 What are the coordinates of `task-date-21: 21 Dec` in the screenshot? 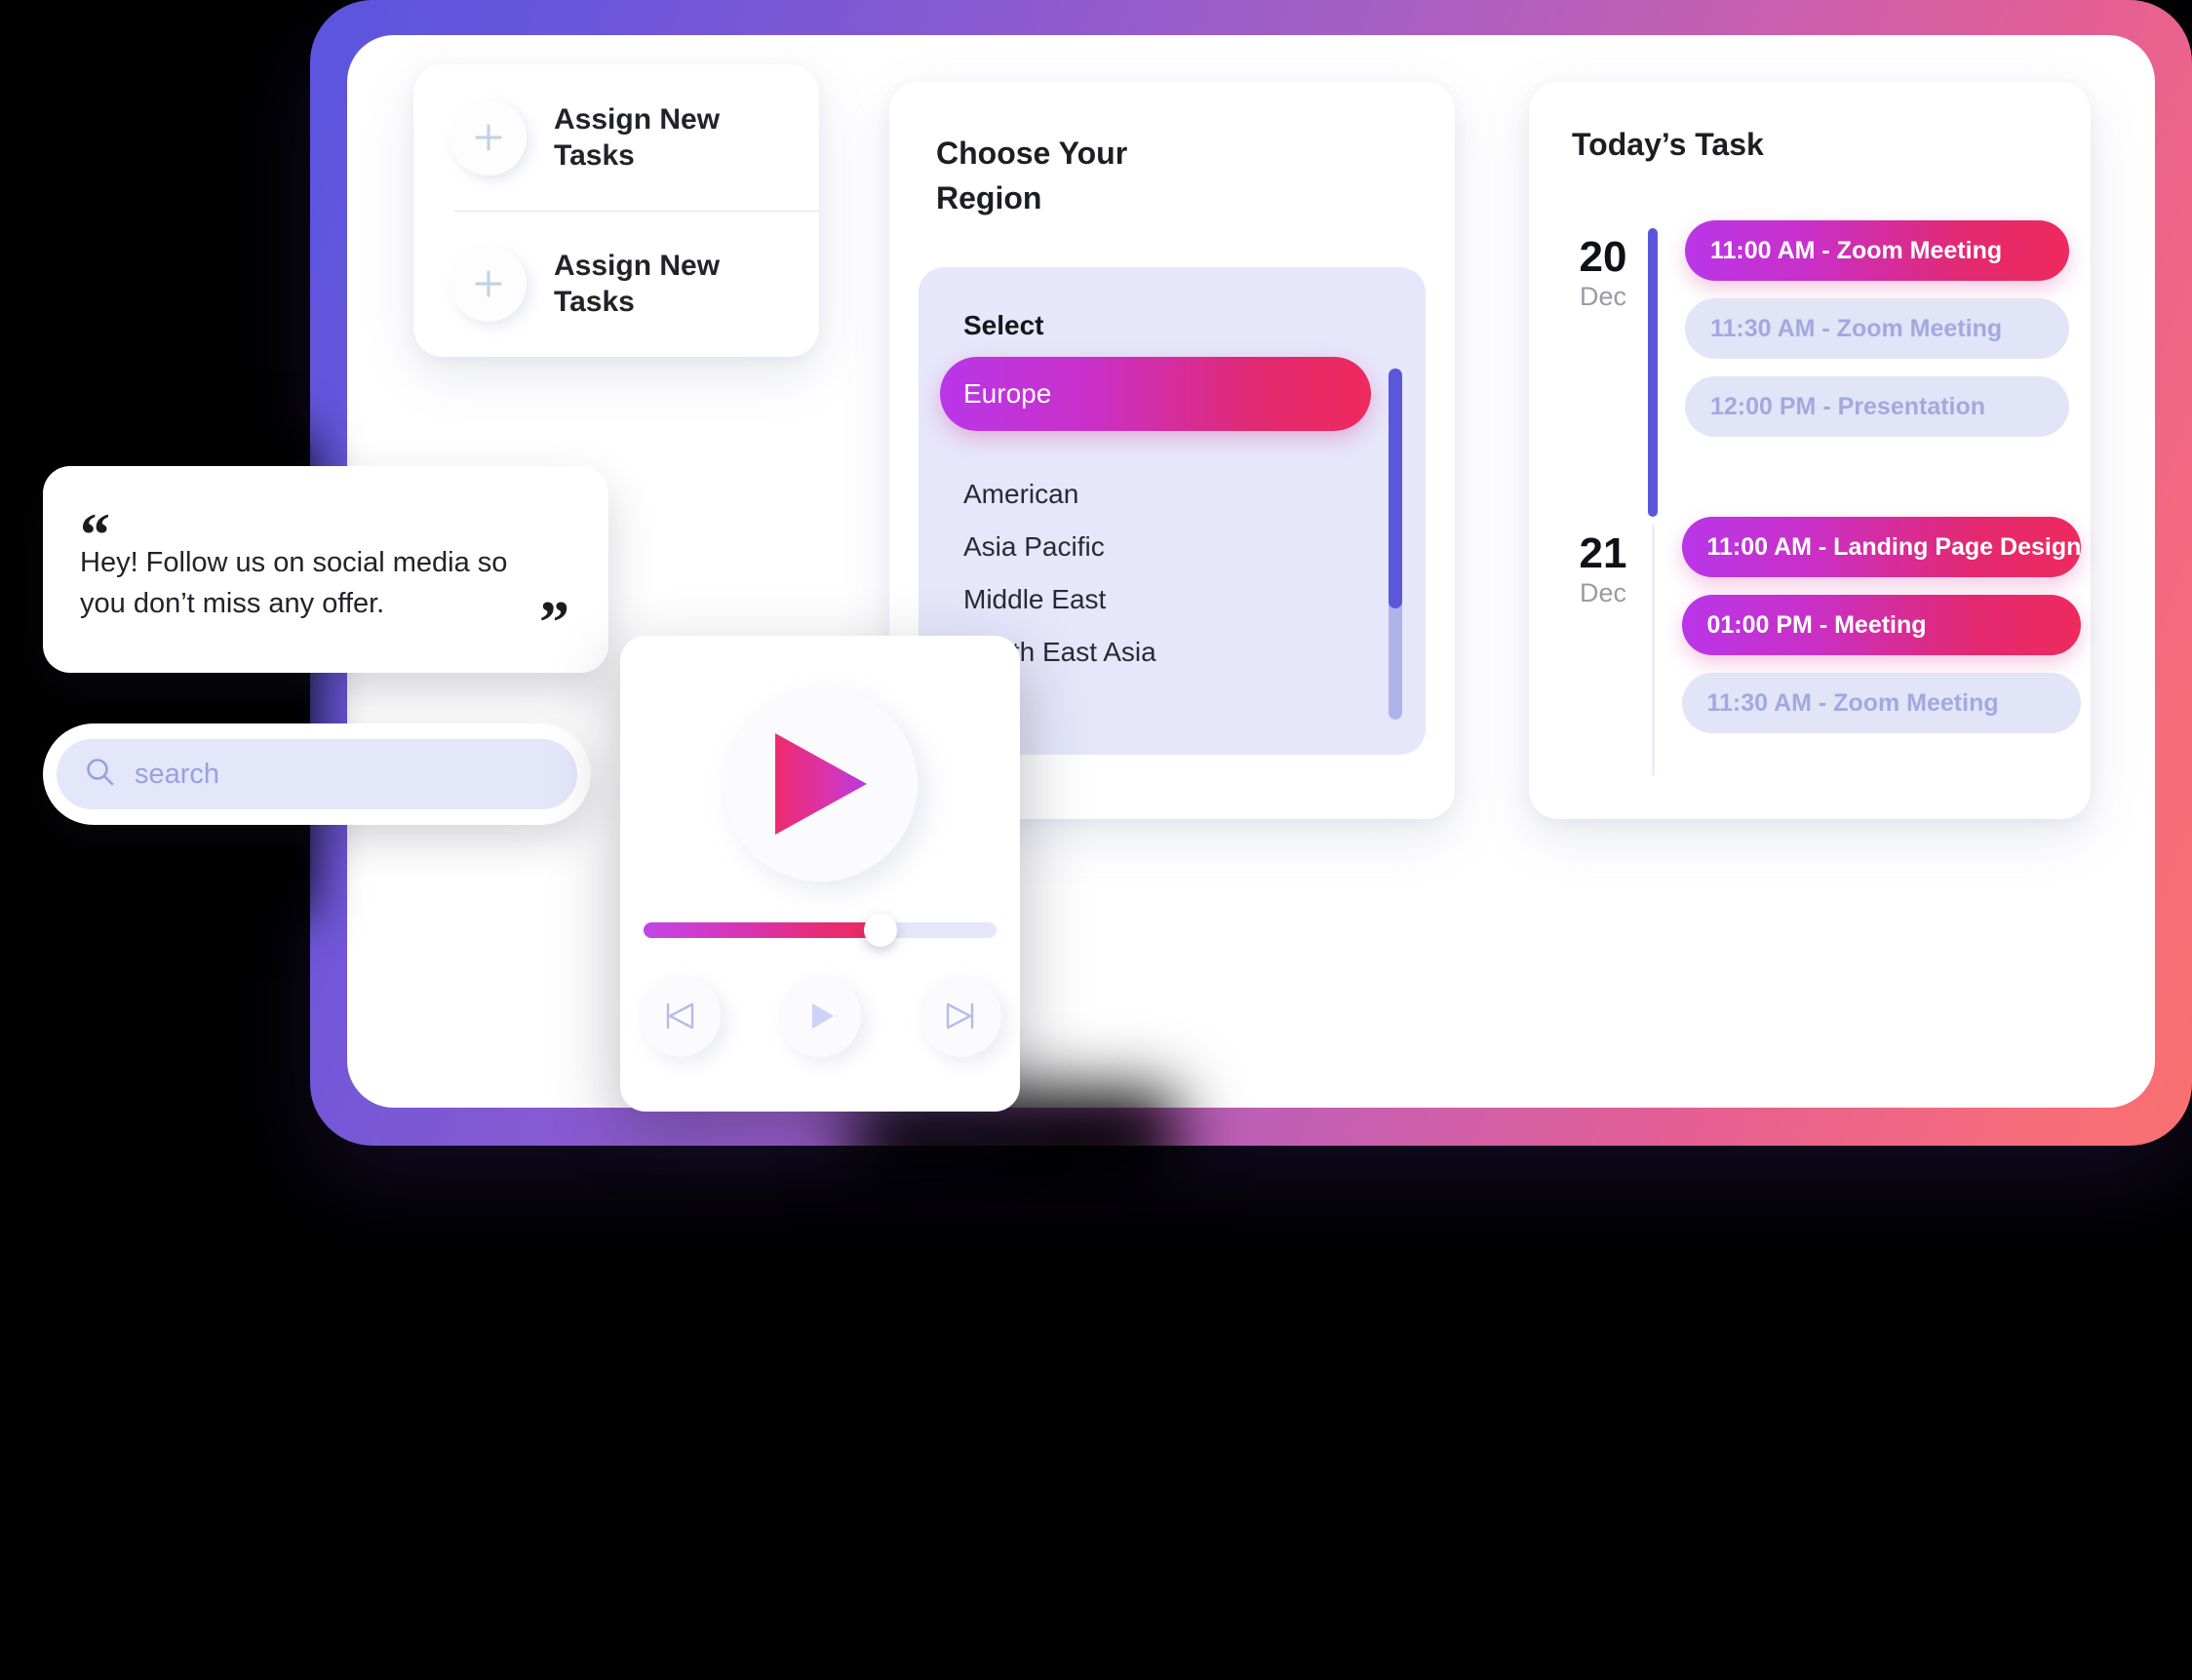 It's located at (1603, 563).